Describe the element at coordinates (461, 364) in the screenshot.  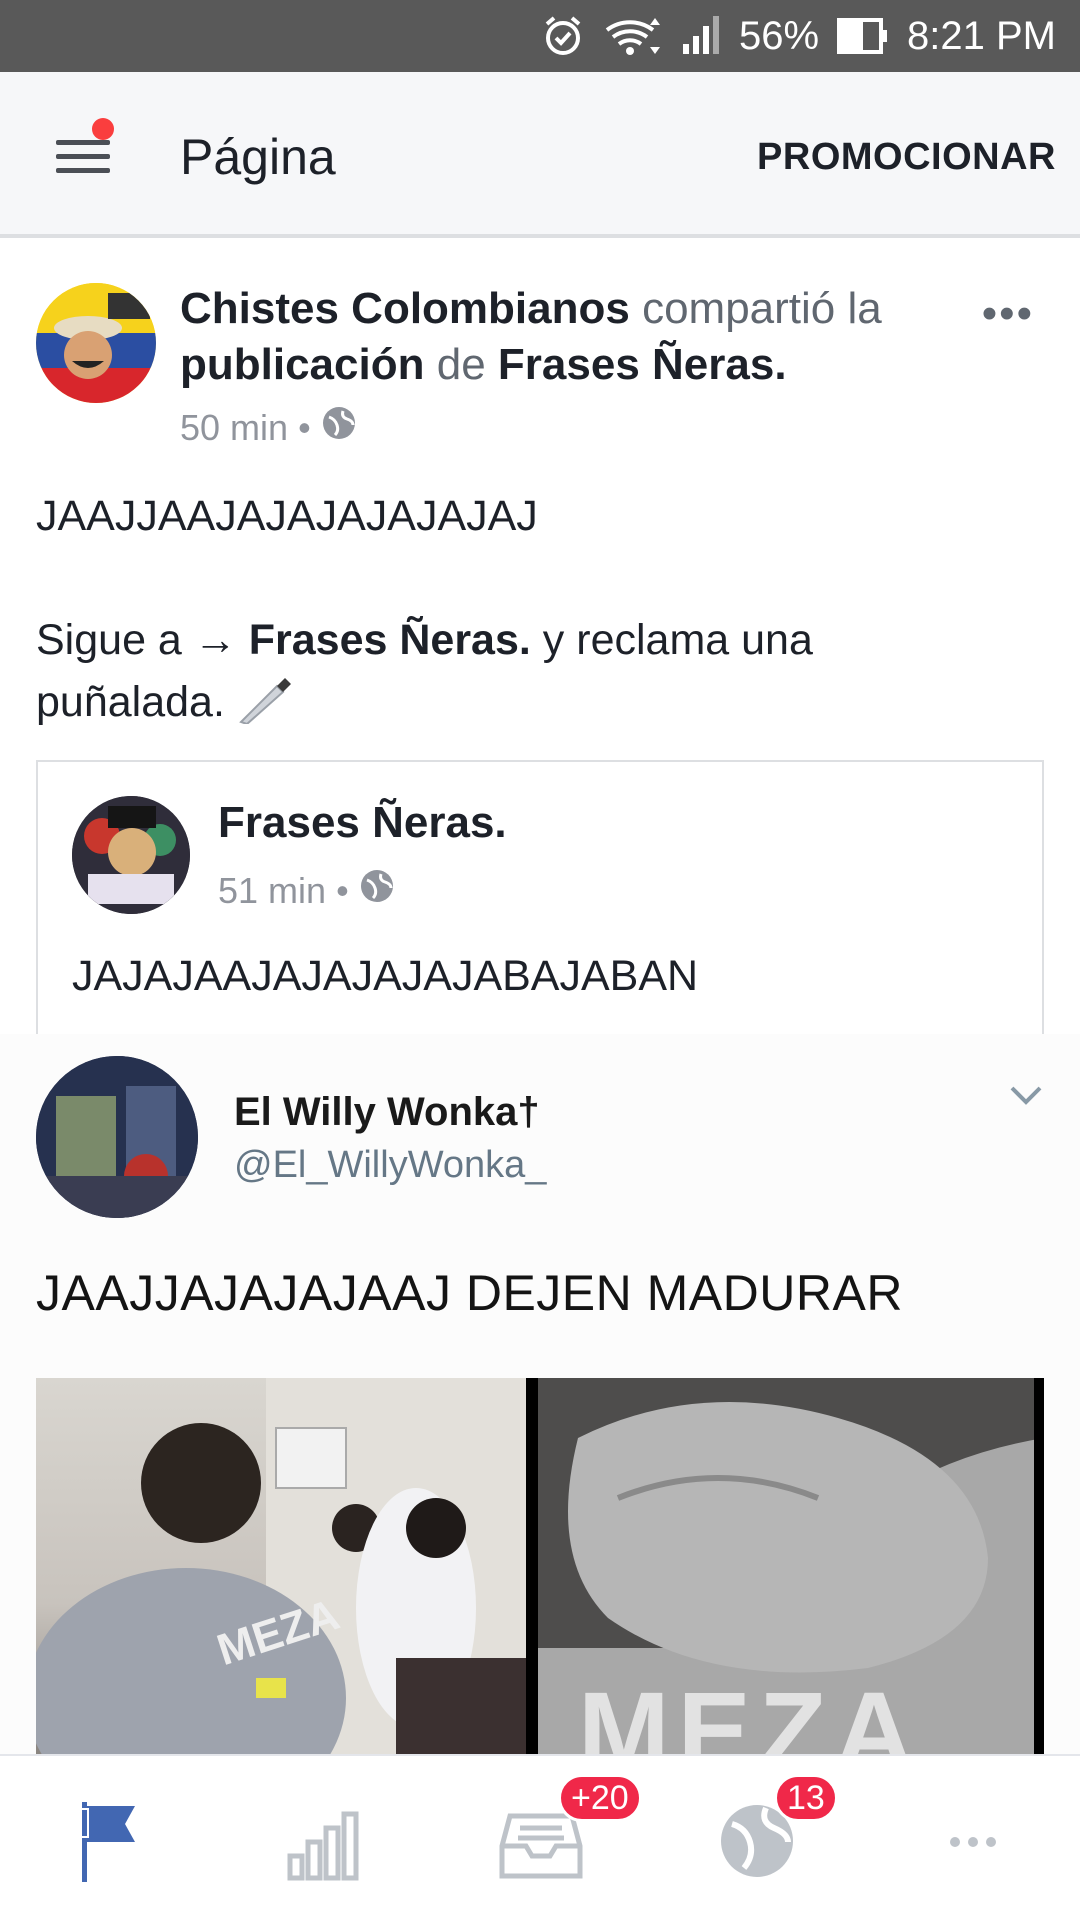
I see `de-text: de` at that location.